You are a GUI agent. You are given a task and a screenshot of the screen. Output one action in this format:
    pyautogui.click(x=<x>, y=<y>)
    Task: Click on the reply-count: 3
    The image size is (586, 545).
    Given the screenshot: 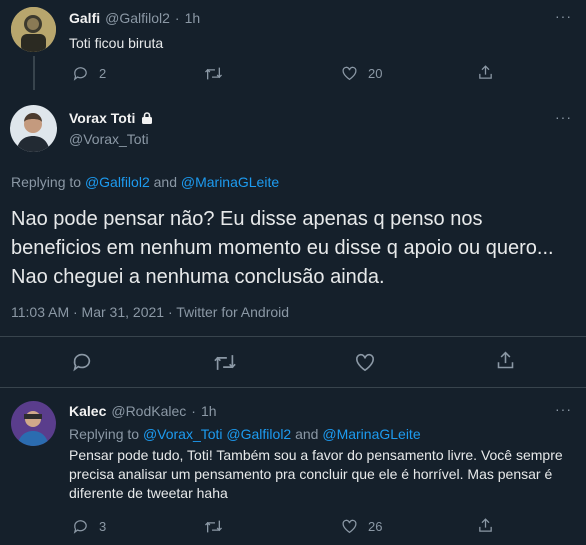 What is the action you would take?
    pyautogui.click(x=103, y=526)
    